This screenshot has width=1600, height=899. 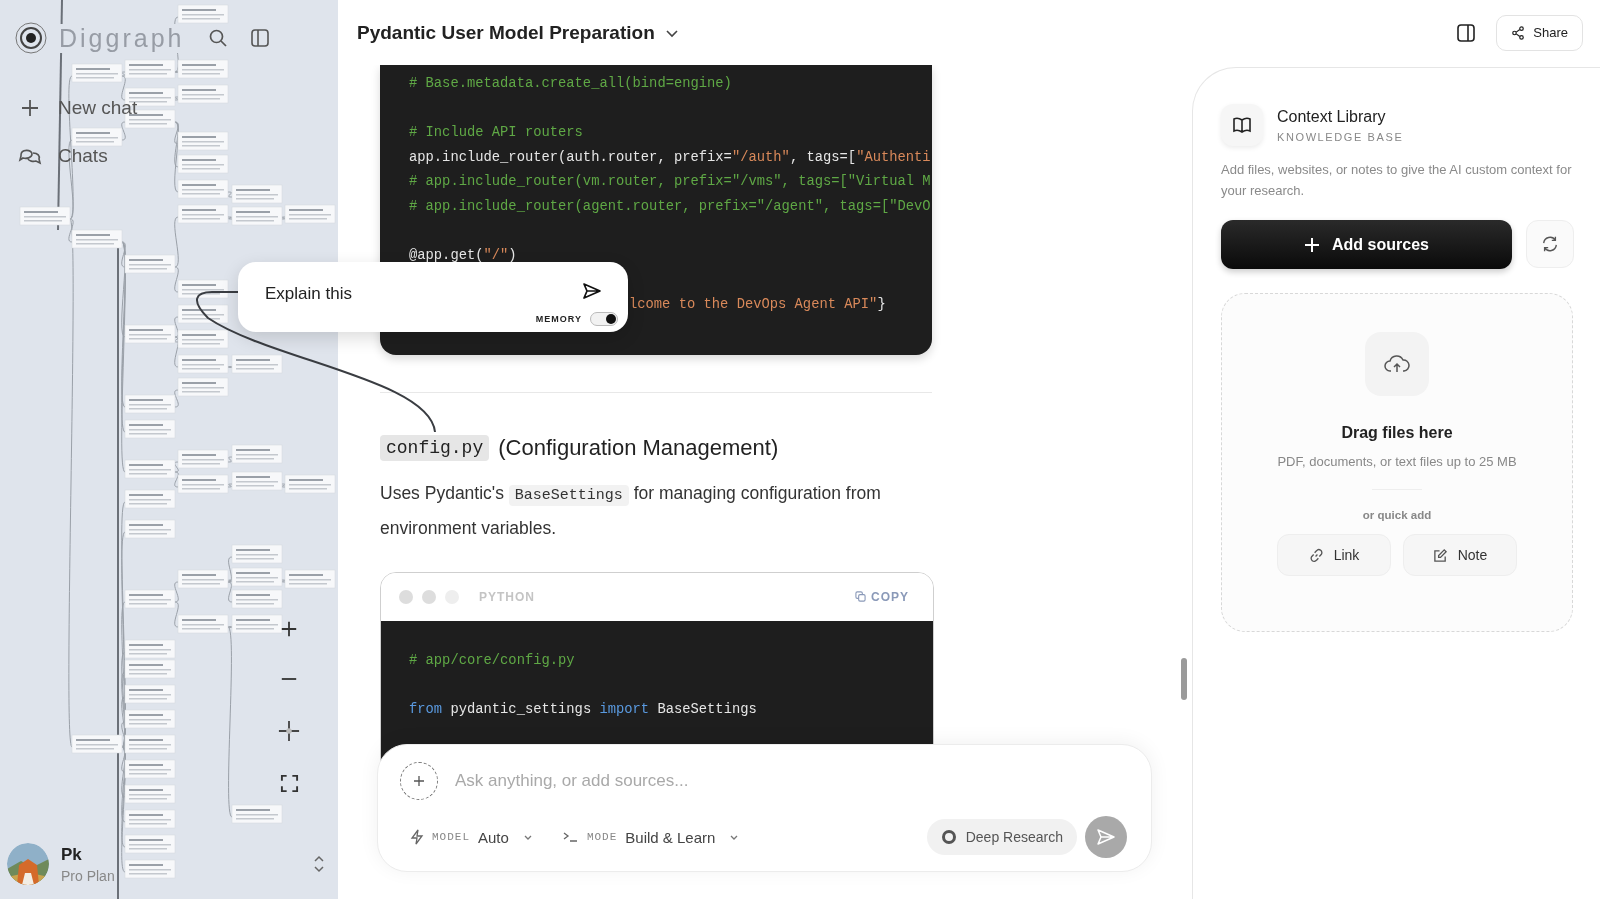 I want to click on upload-cloud-icon, so click(x=1397, y=364).